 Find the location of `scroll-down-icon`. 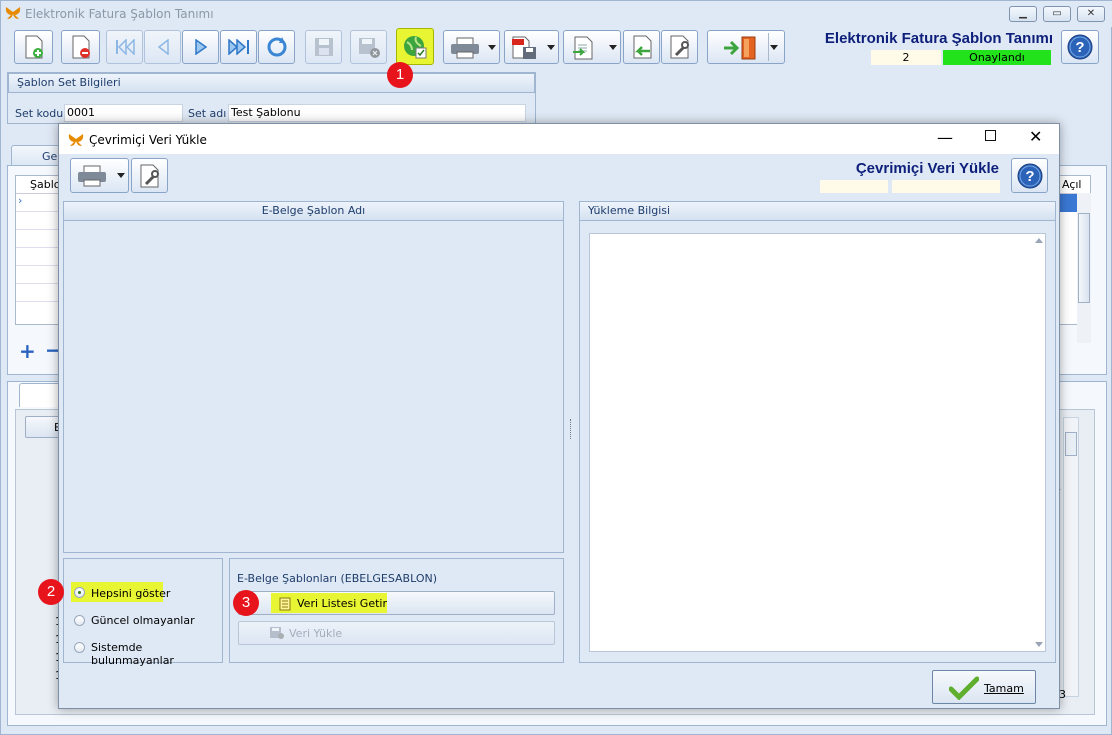

scroll-down-icon is located at coordinates (1039, 644).